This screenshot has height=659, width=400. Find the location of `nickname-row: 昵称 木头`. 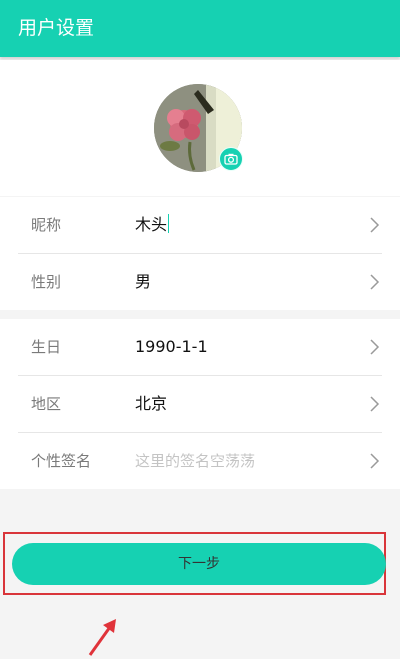

nickname-row: 昵称 木头 is located at coordinates (200, 225).